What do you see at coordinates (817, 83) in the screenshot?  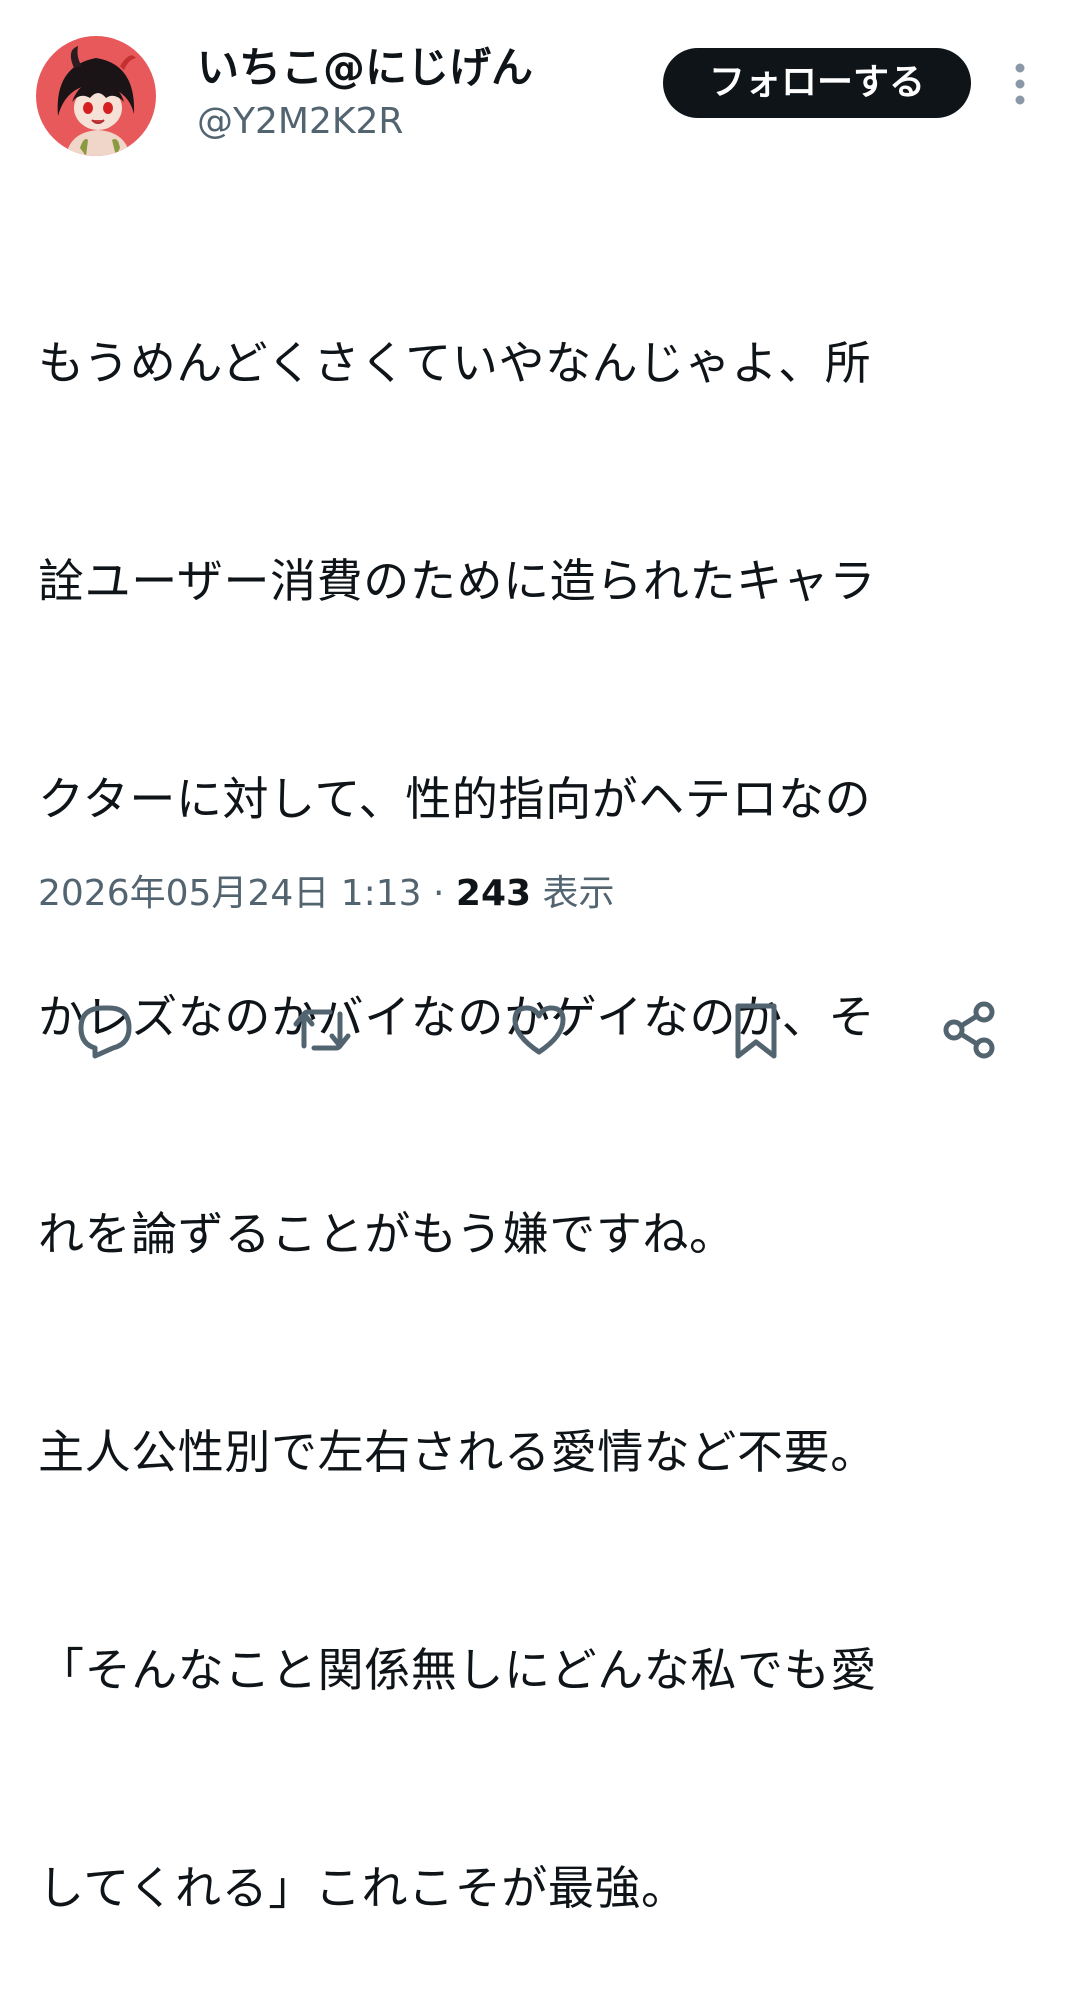 I see `follow-button: フォローする` at bounding box center [817, 83].